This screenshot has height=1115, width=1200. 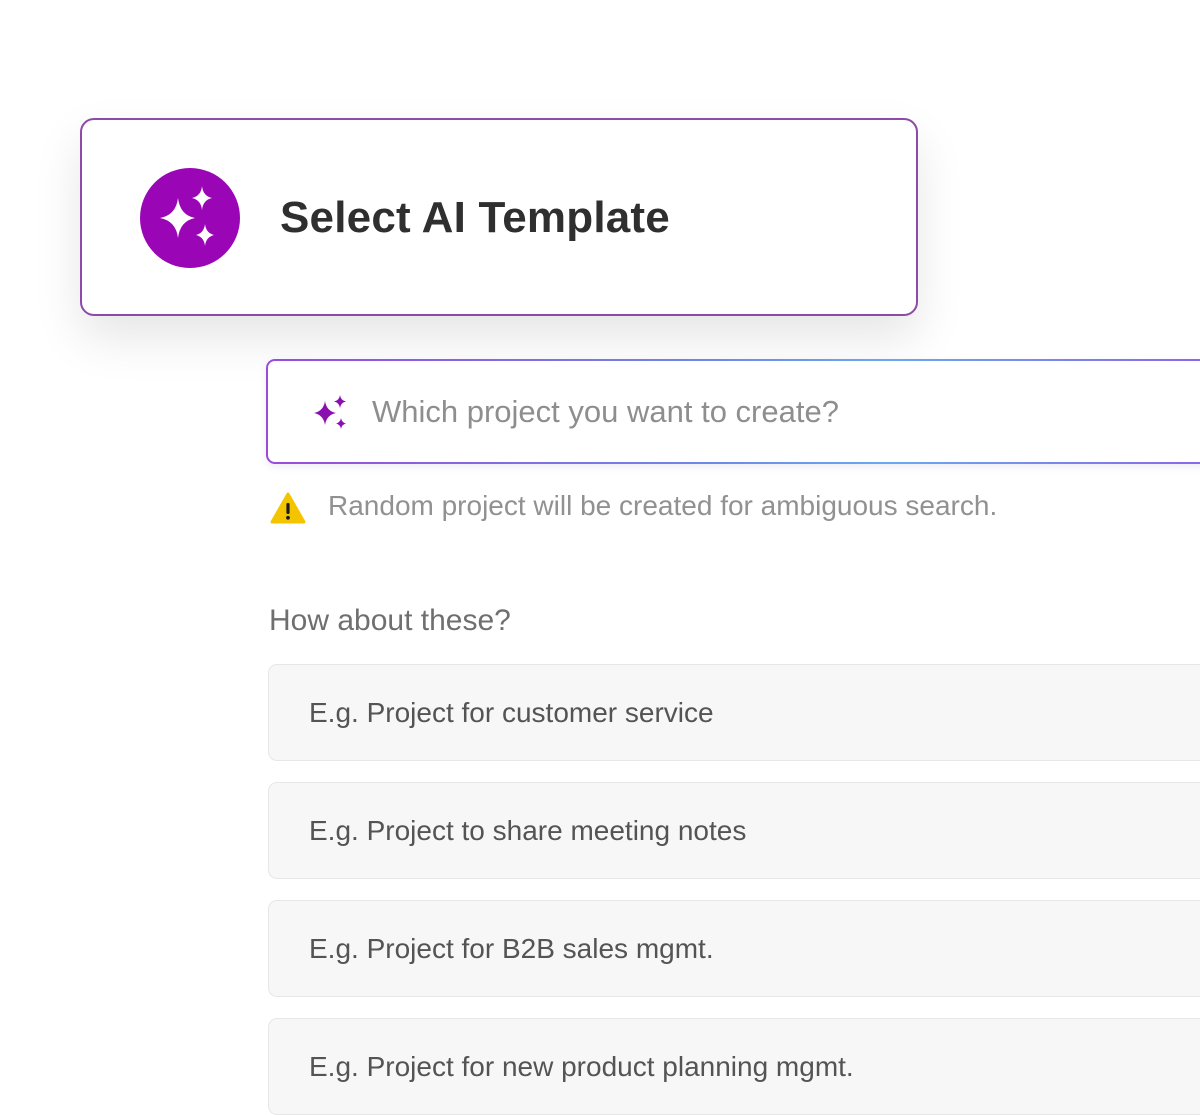 I want to click on warning-icon, so click(x=288, y=508).